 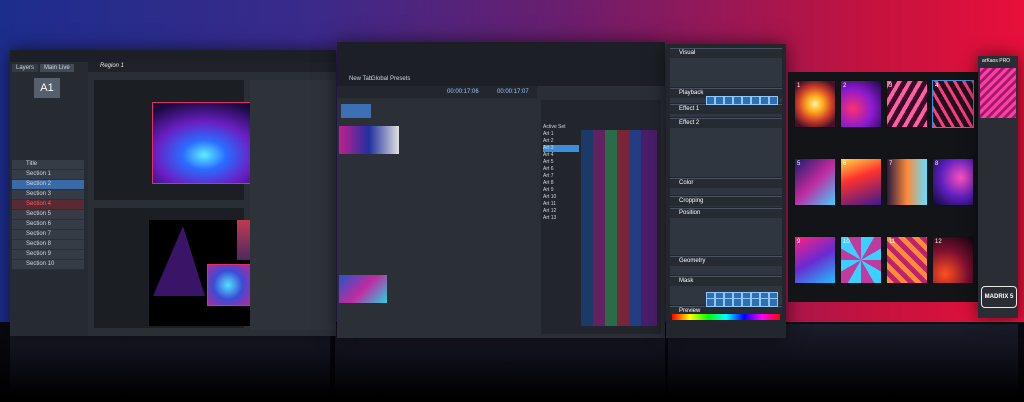 I want to click on layer-4-clips, so click(x=363, y=289).